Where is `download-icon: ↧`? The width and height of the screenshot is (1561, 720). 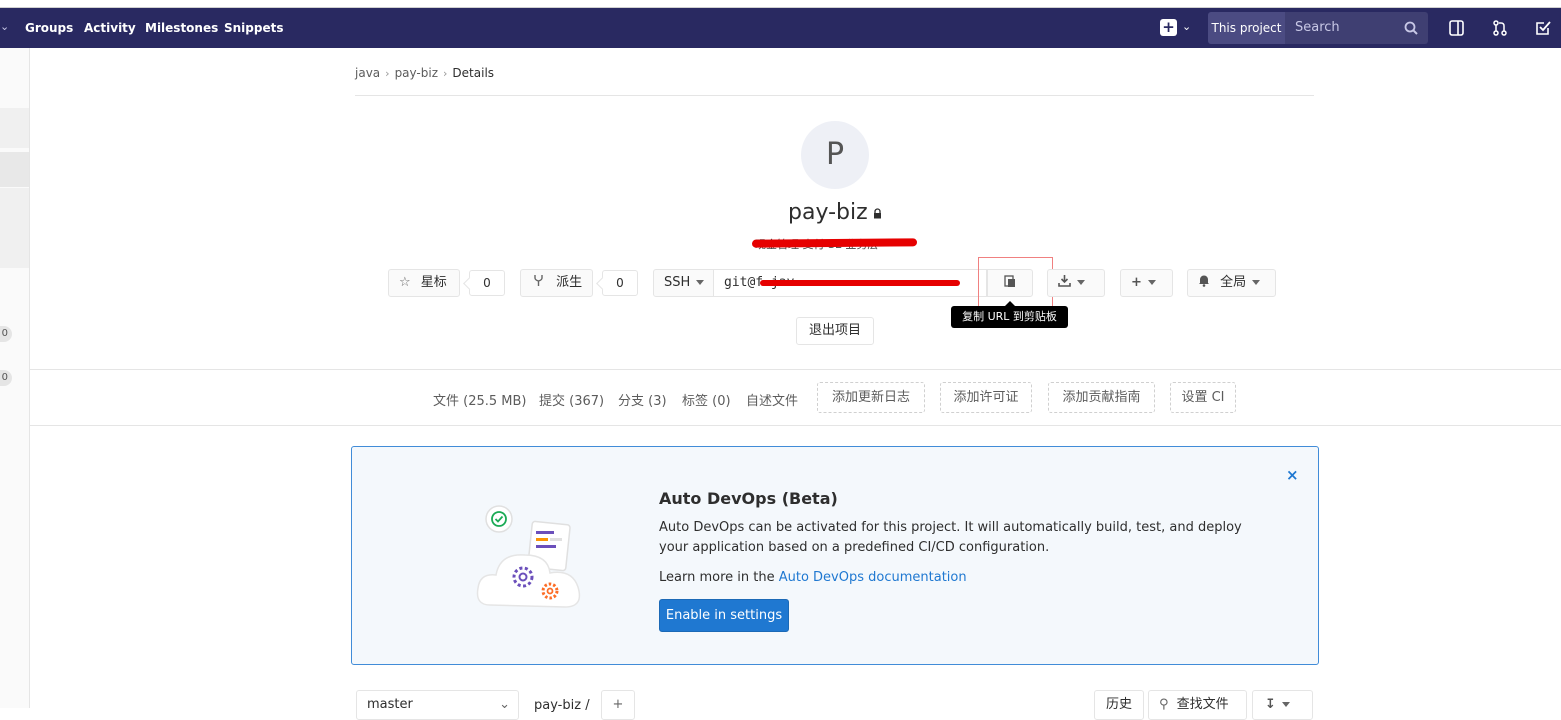
download-icon: ↧ is located at coordinates (1270, 704).